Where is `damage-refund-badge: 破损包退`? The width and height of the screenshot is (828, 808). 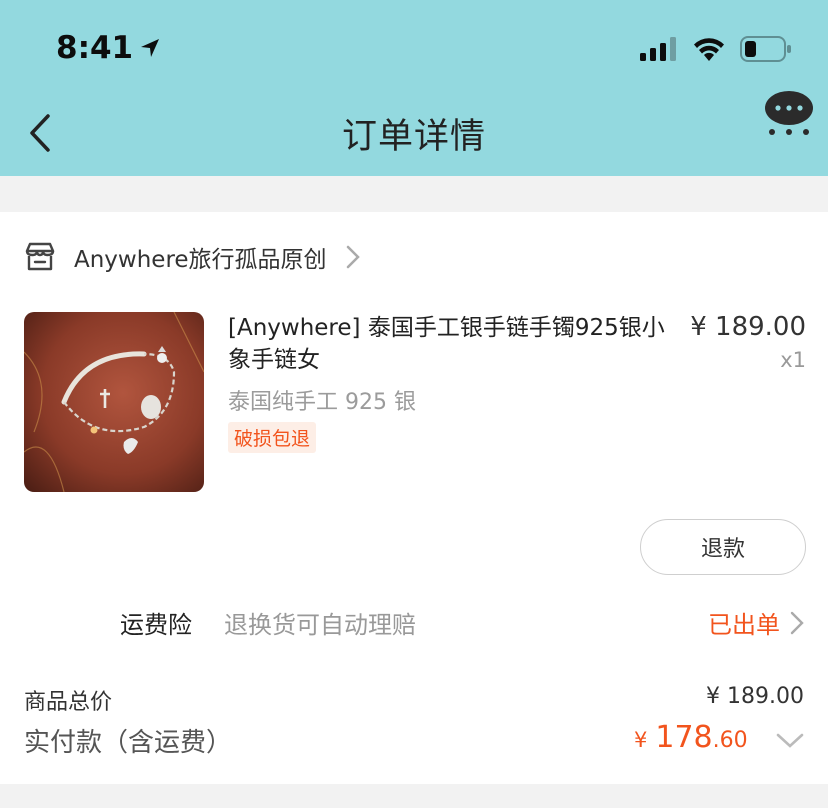 damage-refund-badge: 破损包退 is located at coordinates (272, 437).